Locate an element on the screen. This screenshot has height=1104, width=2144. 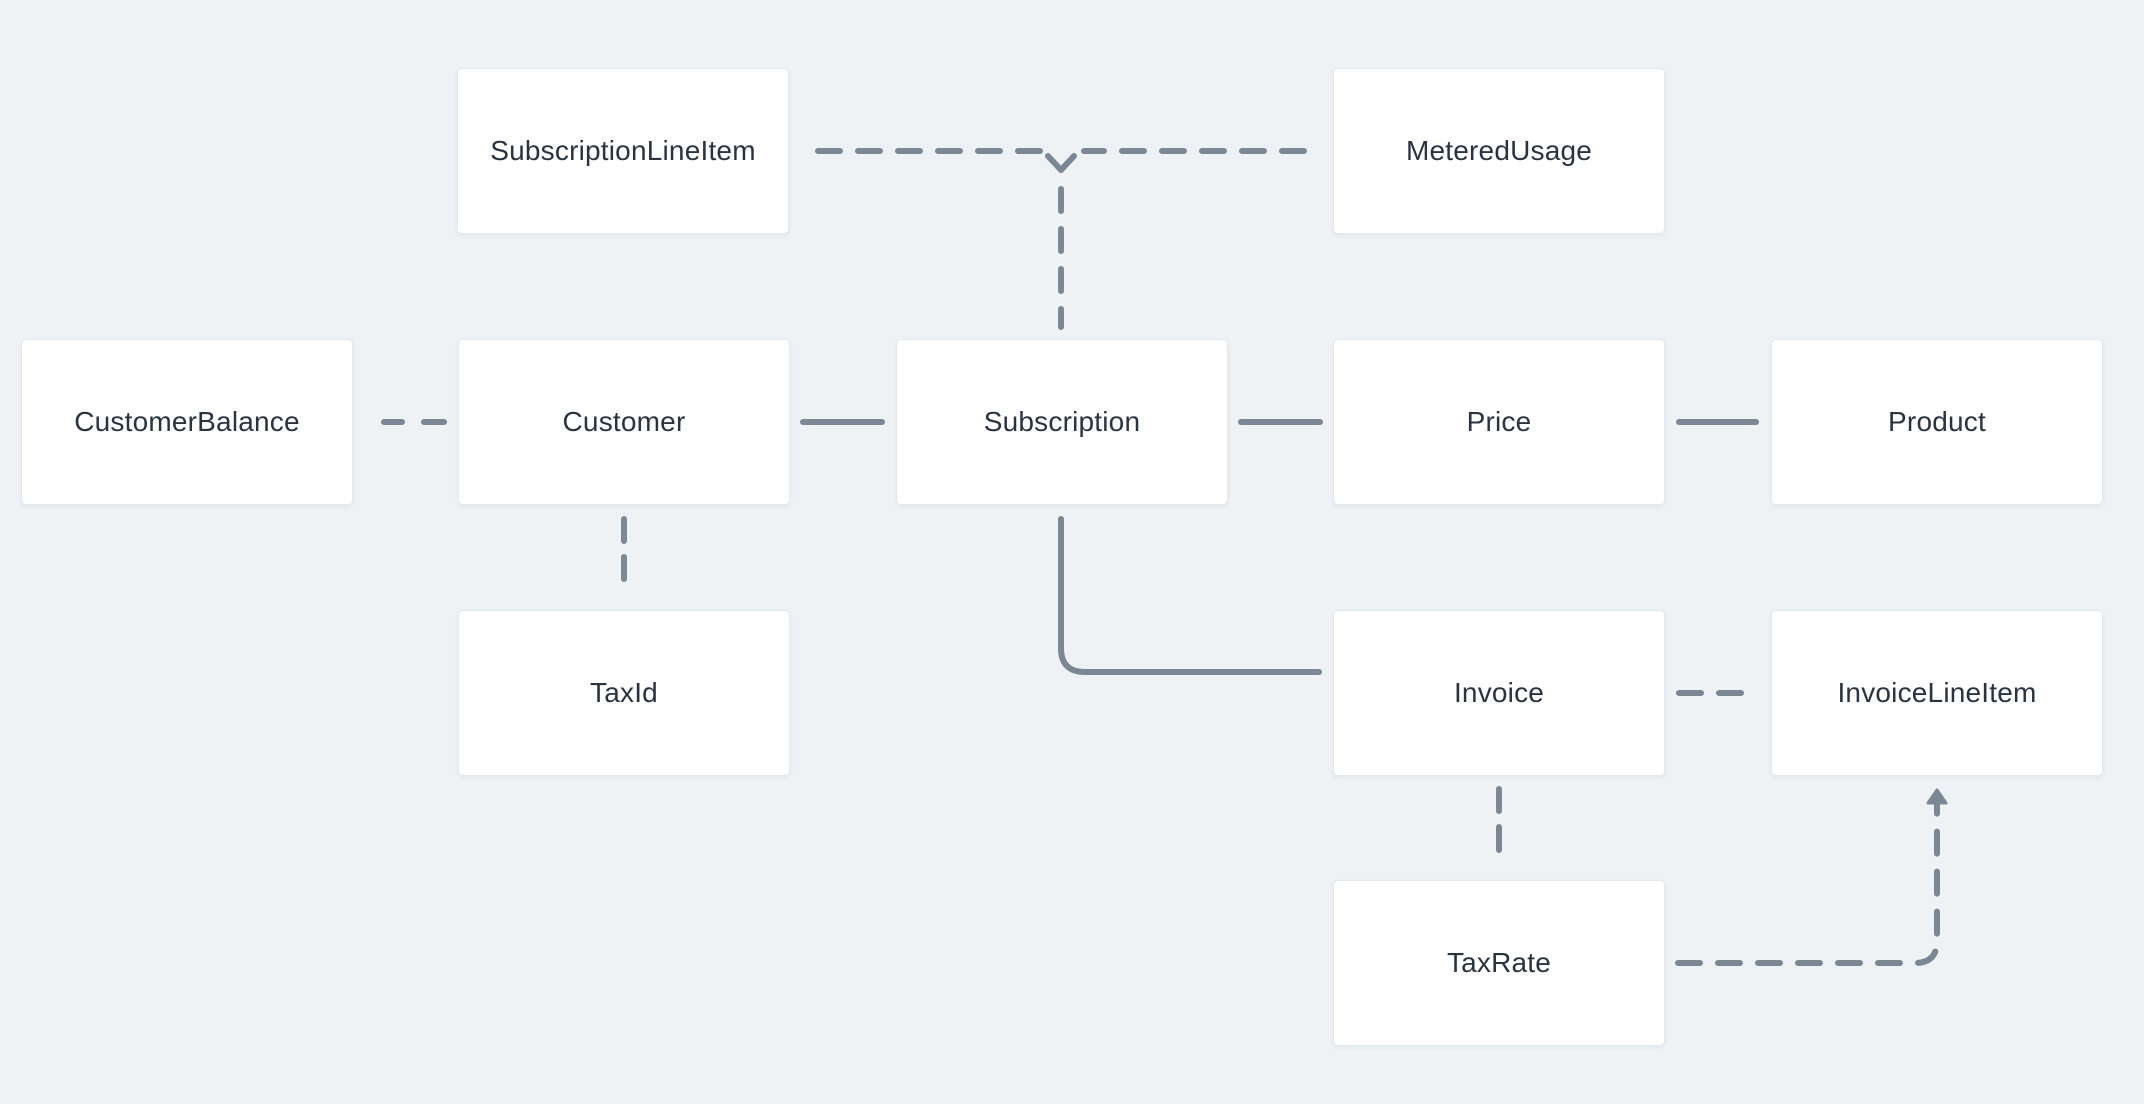
node-label: Invoice is located at coordinates (1499, 692).